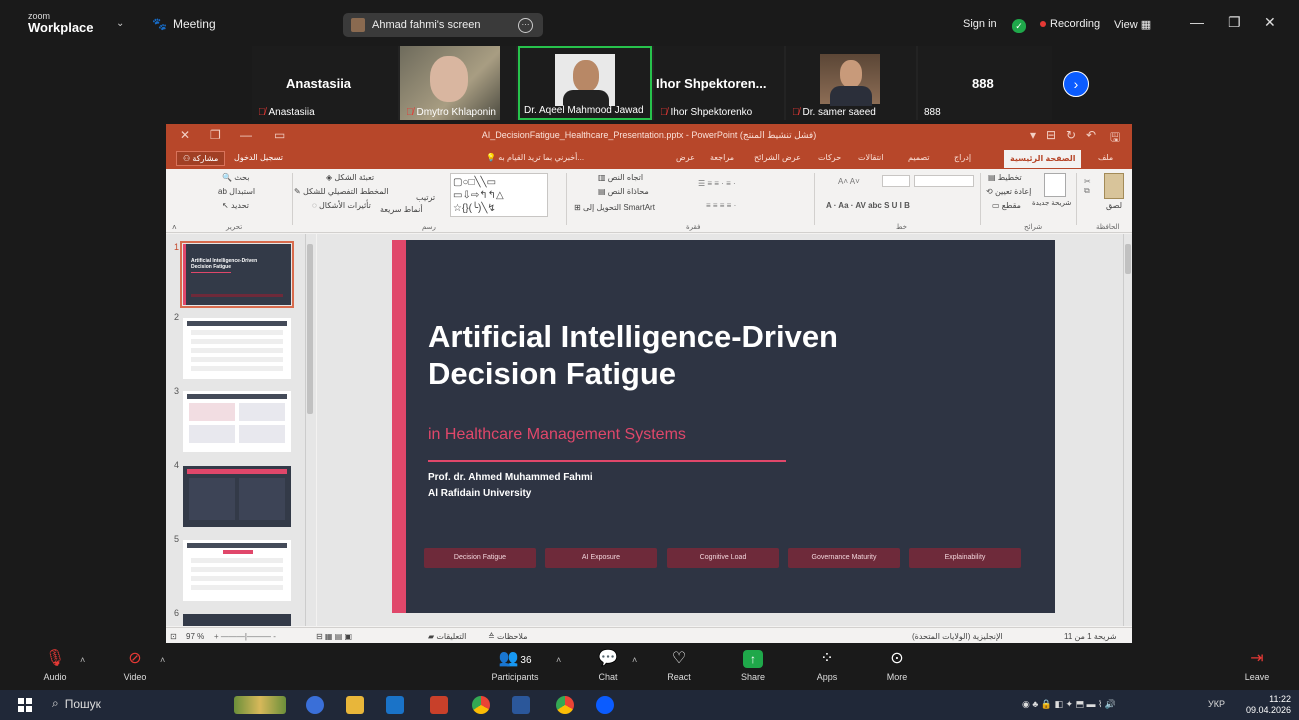 The width and height of the screenshot is (1299, 720). What do you see at coordinates (235, 205) in the screenshot?
I see `select-button: ↖ تحديد` at bounding box center [235, 205].